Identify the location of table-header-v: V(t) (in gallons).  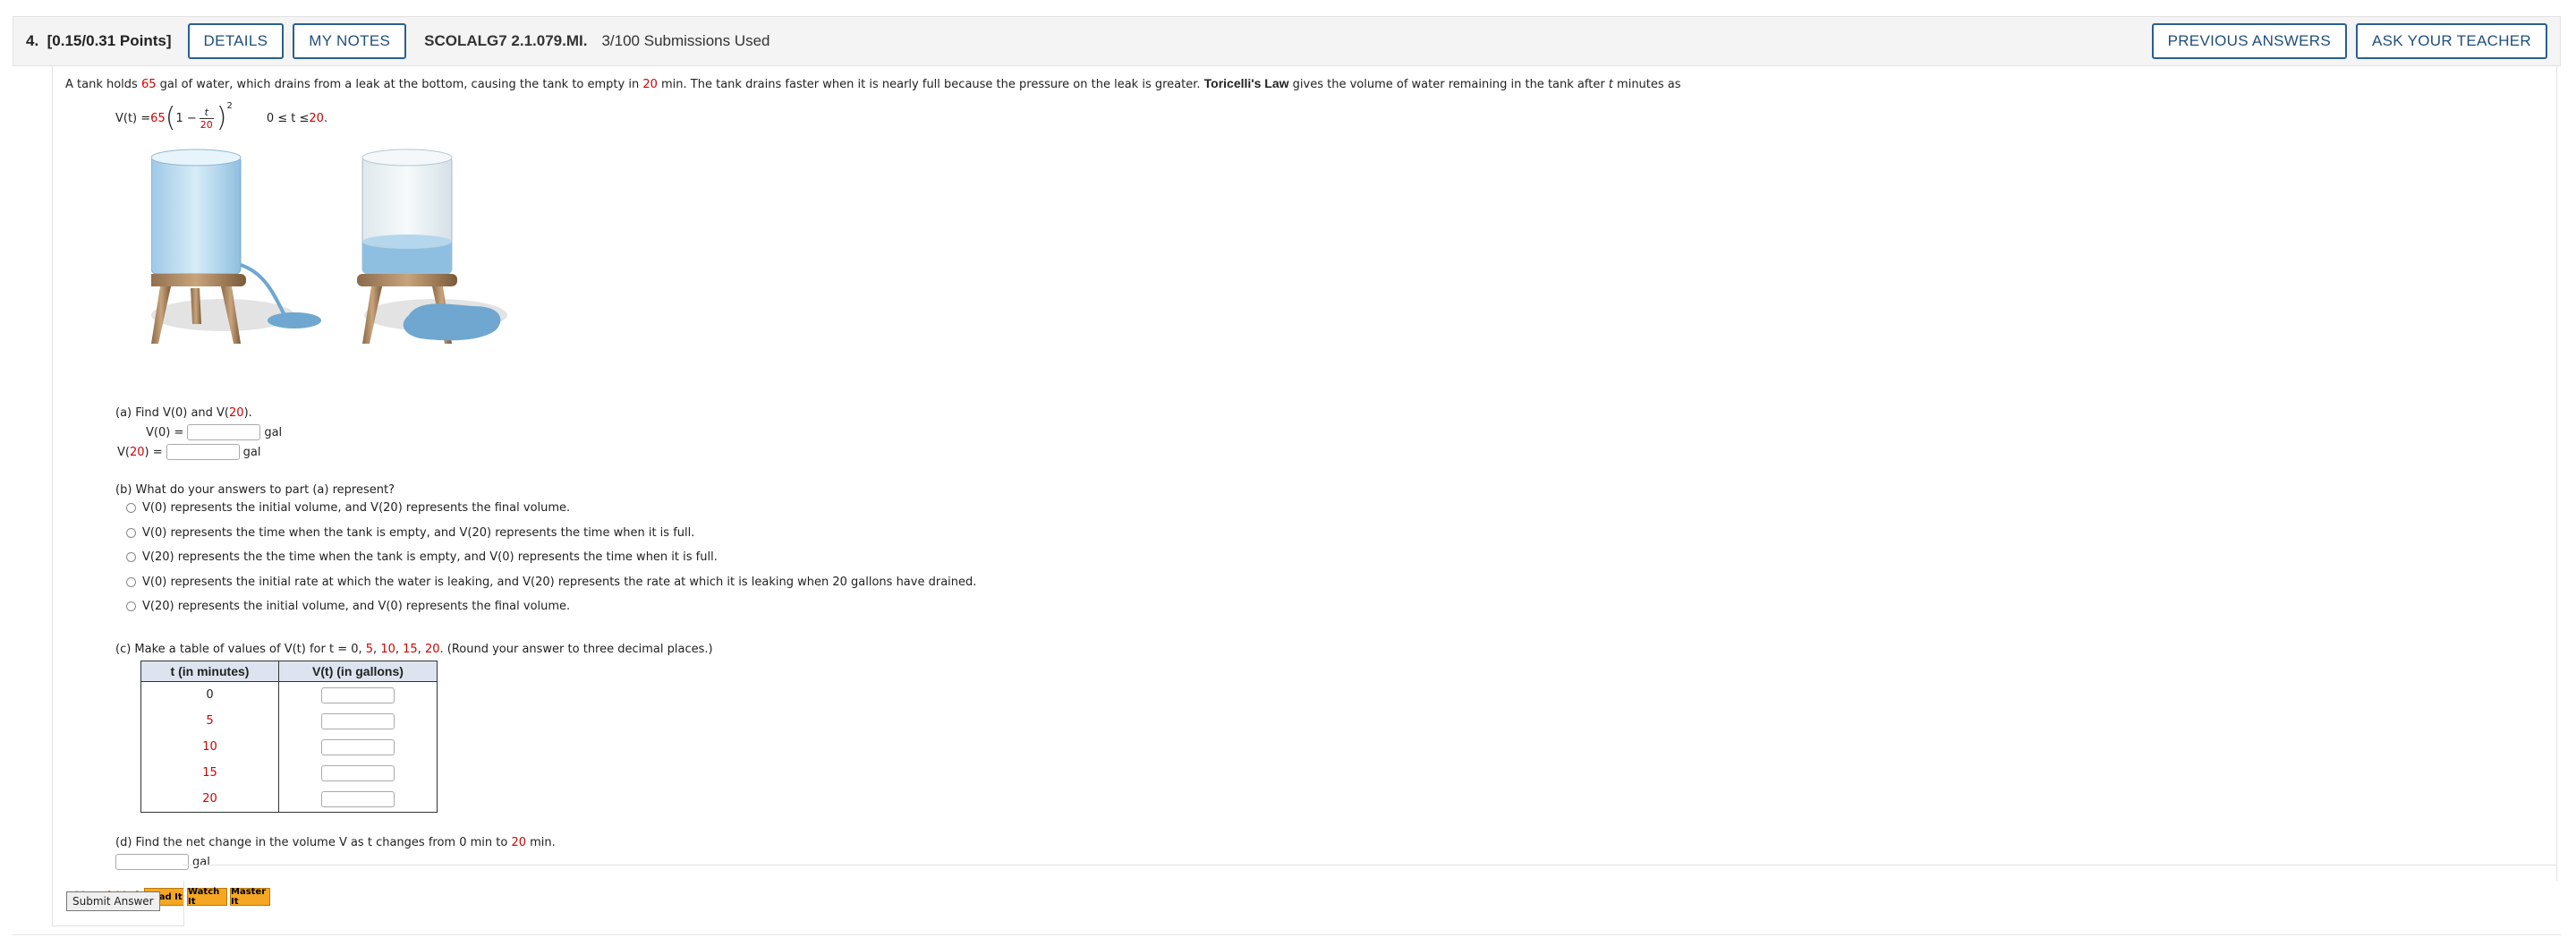
(358, 671).